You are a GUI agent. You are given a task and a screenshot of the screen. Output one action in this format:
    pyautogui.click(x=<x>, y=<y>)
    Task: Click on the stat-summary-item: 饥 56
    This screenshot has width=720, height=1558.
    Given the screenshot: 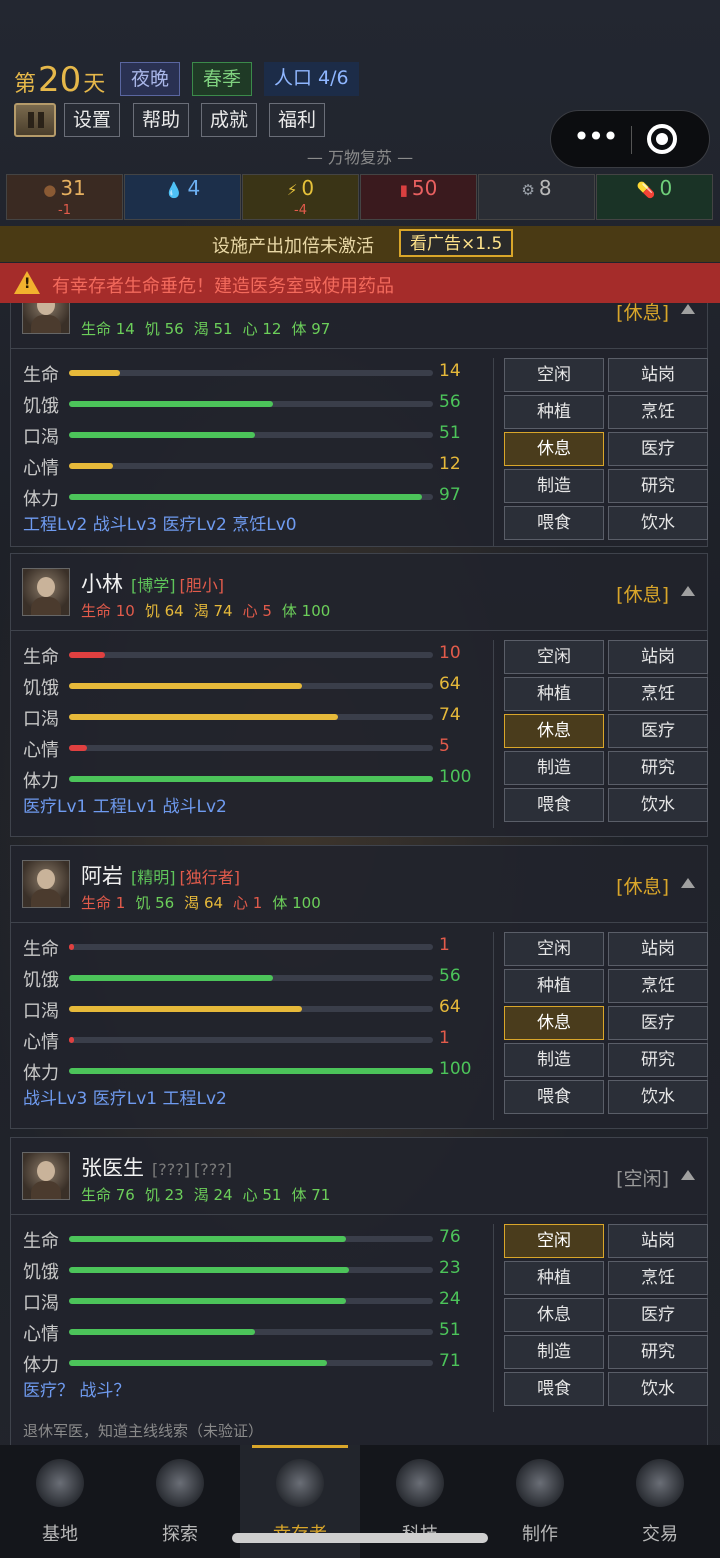 What is the action you would take?
    pyautogui.click(x=164, y=329)
    